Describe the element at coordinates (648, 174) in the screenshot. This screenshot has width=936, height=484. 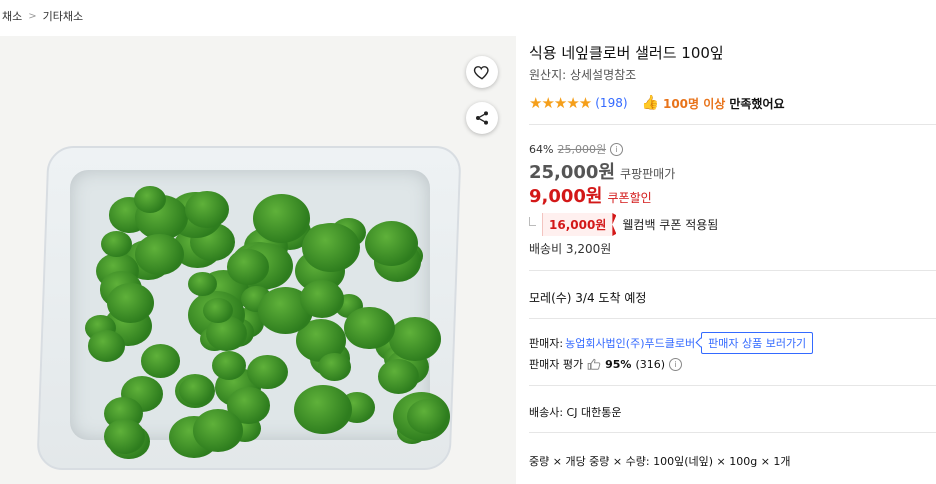
I see `coupang-price-label: 쿠팡판매가` at that location.